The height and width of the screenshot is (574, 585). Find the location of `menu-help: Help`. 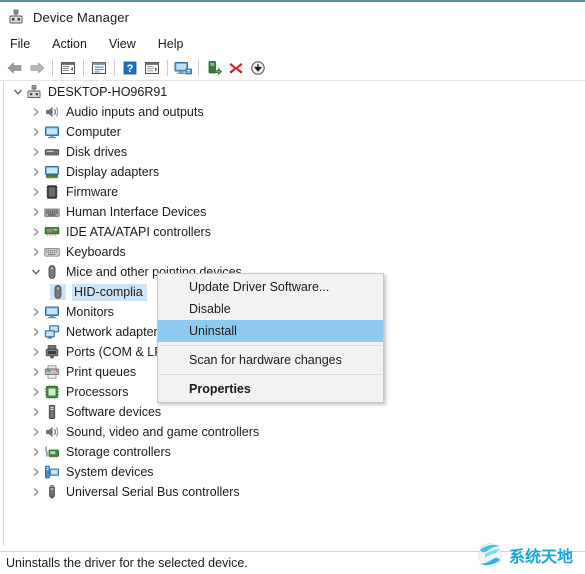

menu-help: Help is located at coordinates (171, 44).